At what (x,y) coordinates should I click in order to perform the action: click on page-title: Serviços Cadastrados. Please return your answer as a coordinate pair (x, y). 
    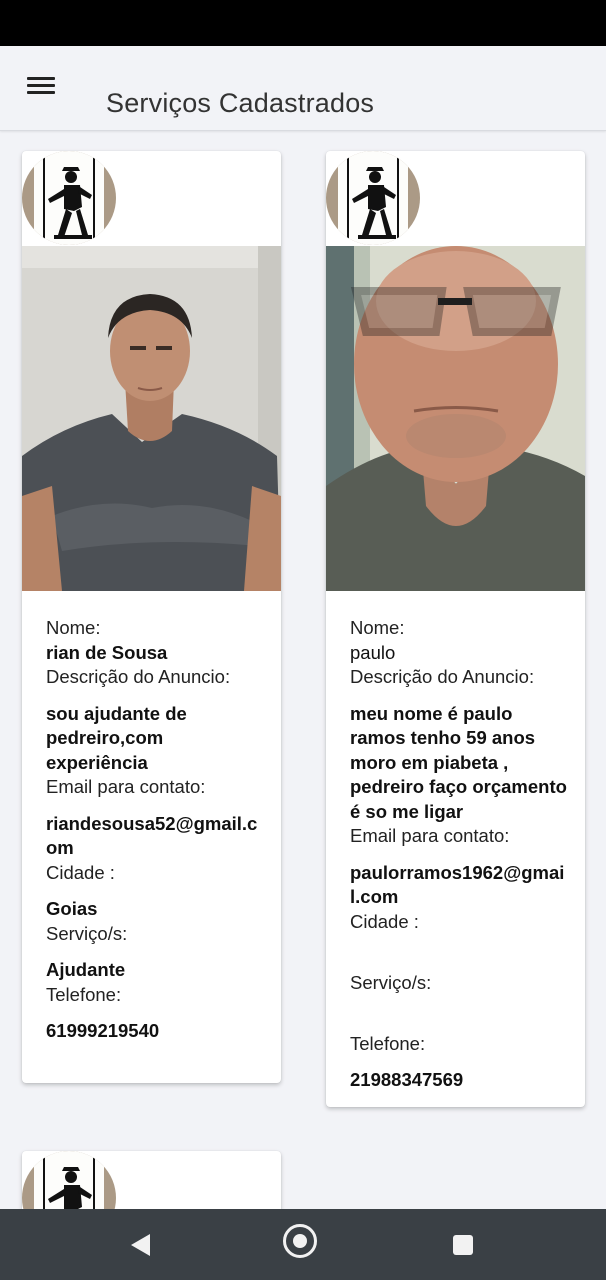
    Looking at the image, I should click on (240, 103).